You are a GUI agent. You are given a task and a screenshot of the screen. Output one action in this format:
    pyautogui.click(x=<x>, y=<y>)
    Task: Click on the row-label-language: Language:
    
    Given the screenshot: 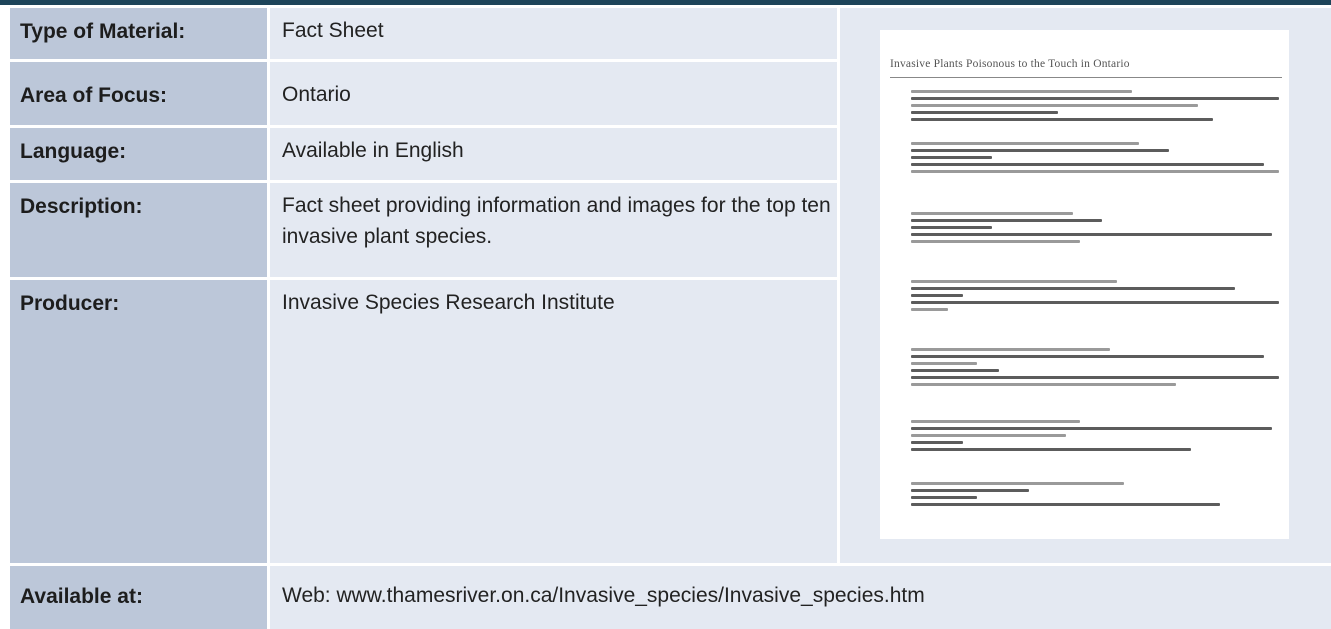 What is the action you would take?
    pyautogui.click(x=138, y=154)
    